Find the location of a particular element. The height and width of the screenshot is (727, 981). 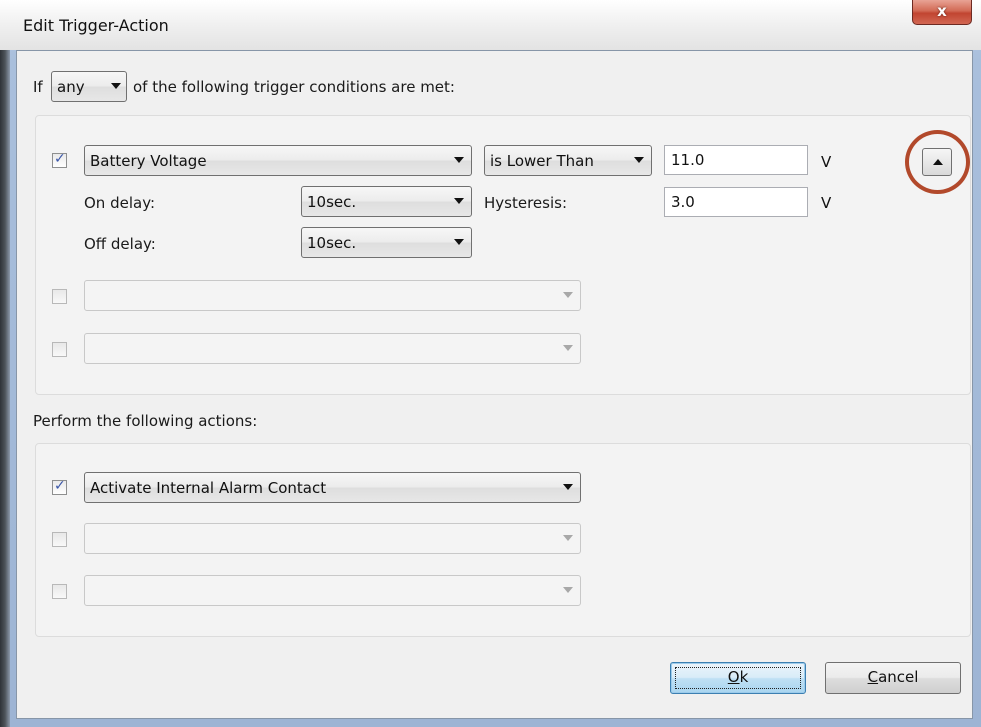

hysteresis-label: Hysteresis: is located at coordinates (525, 203).